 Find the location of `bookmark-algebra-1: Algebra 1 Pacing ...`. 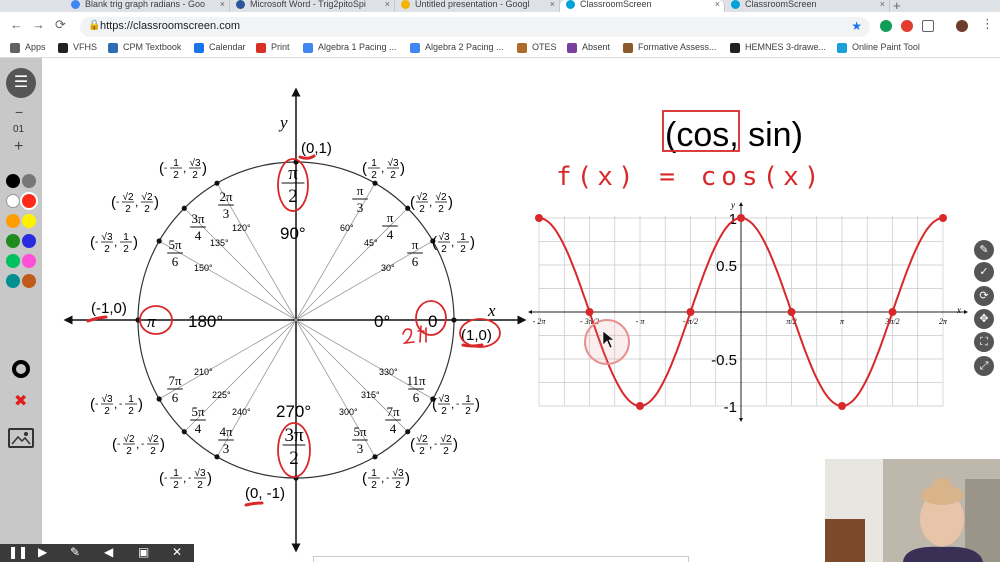

bookmark-algebra-1: Algebra 1 Pacing ... is located at coordinates (350, 47).